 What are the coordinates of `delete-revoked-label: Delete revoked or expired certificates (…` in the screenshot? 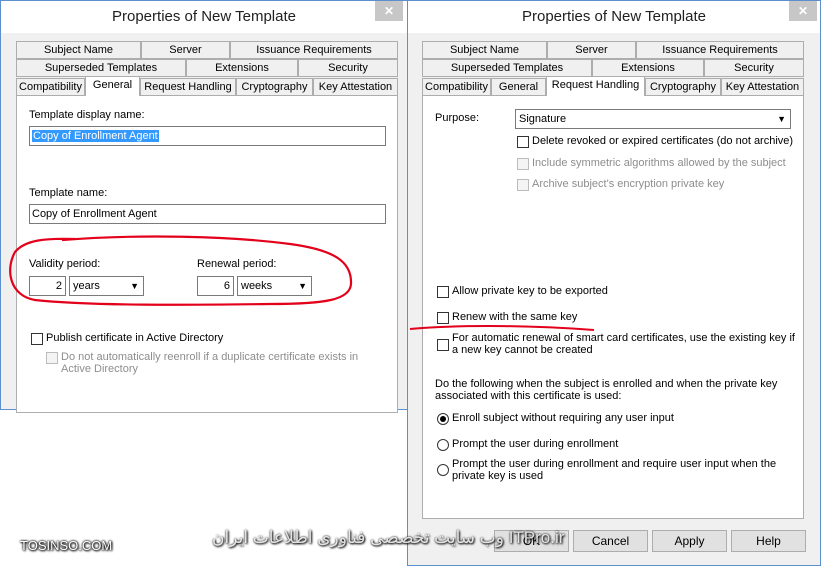 It's located at (663, 141).